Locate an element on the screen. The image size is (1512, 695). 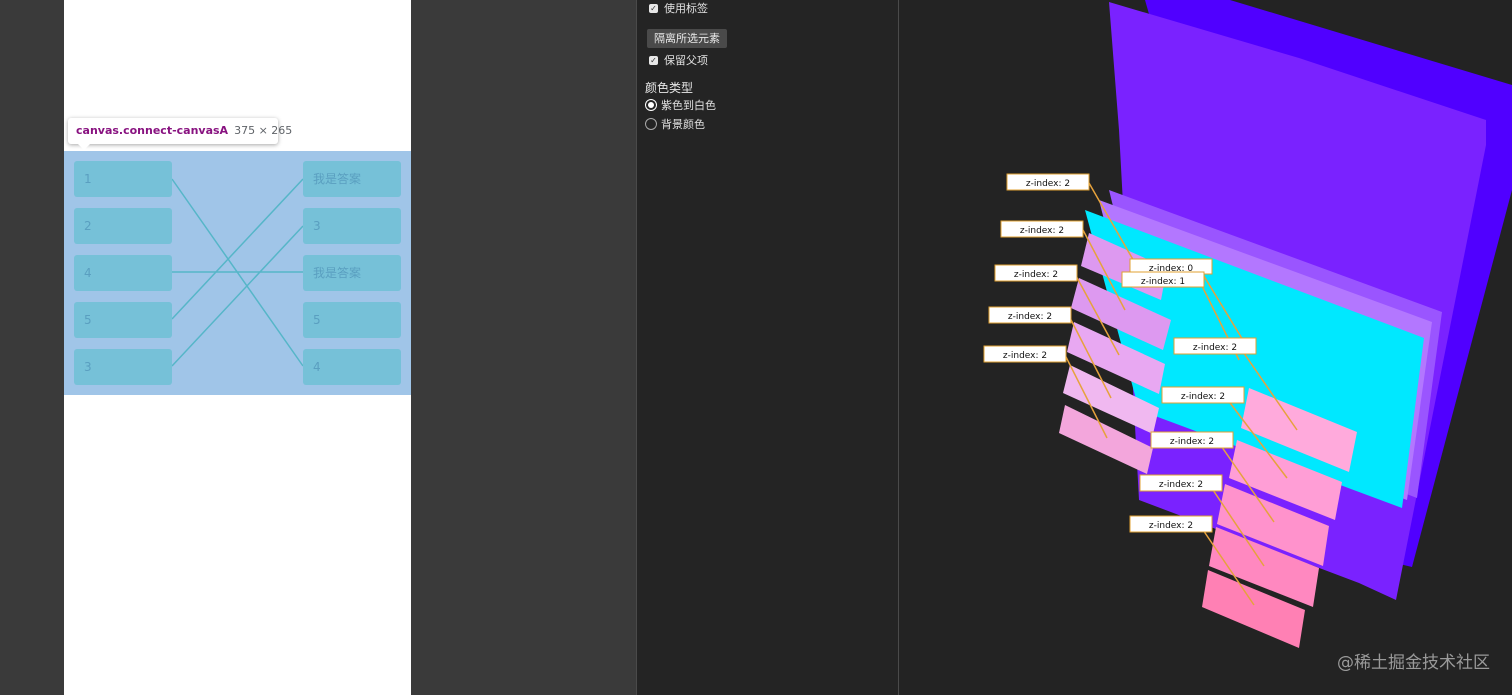
color-option-purple-white: 紫色到白色 is located at coordinates (680, 105).